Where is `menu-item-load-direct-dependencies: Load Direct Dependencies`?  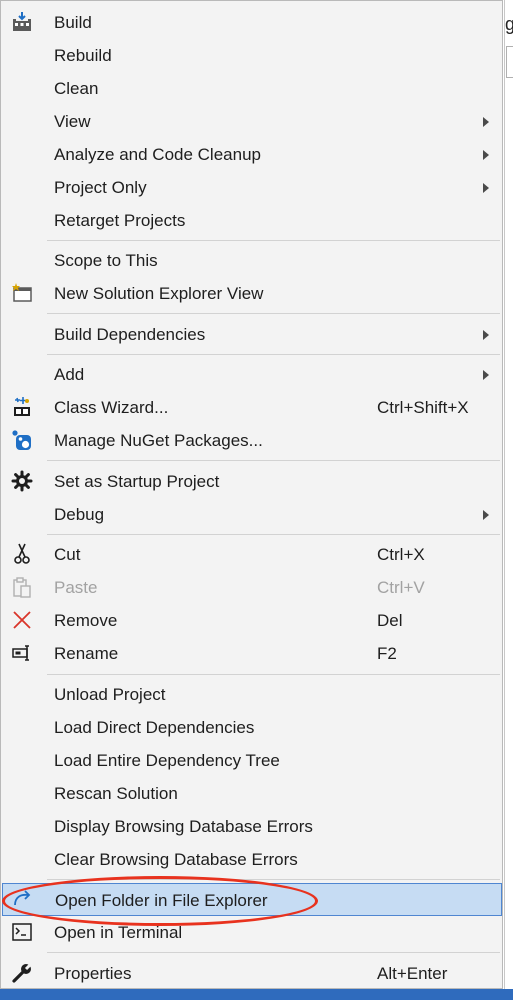 menu-item-load-direct-dependencies: Load Direct Dependencies is located at coordinates (252, 727).